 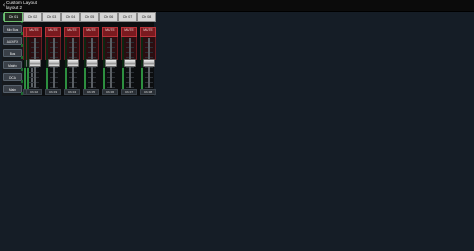 I want to click on channel-name-label: Ch 07, so click(x=129, y=92).